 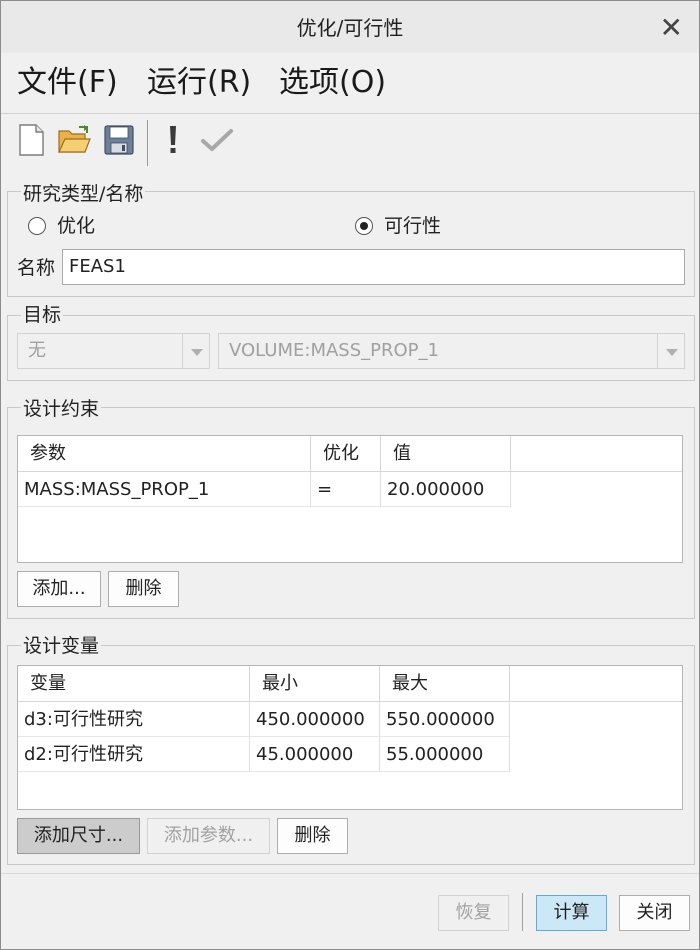 What do you see at coordinates (334, 350) in the screenshot?
I see `goal-feature-value: VOLUME:MASS_PROP_1` at bounding box center [334, 350].